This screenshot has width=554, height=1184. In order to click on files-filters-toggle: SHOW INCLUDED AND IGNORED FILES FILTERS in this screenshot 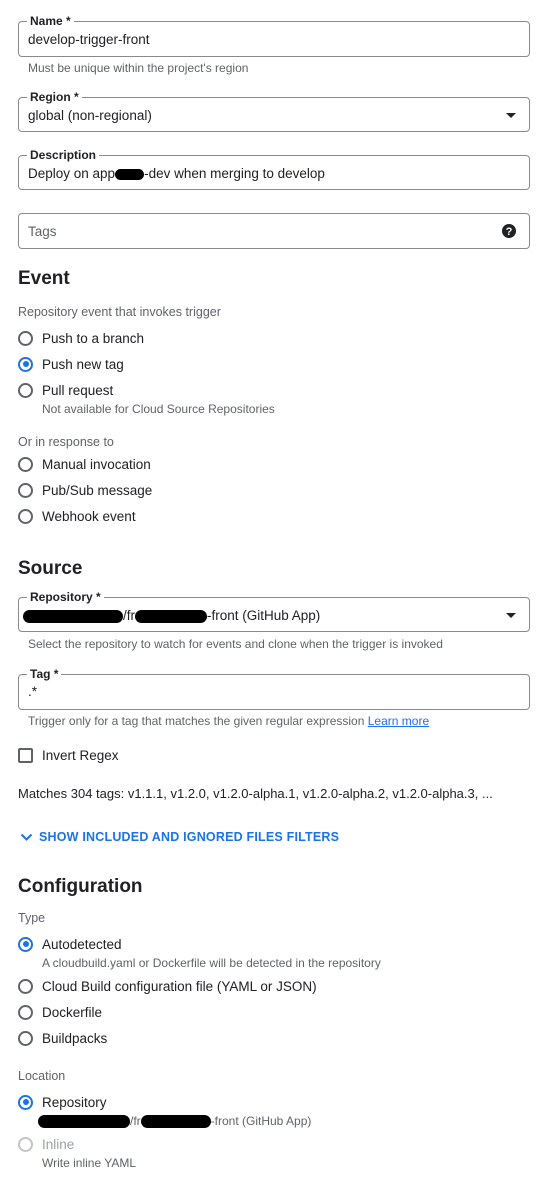, I will do `click(179, 837)`.